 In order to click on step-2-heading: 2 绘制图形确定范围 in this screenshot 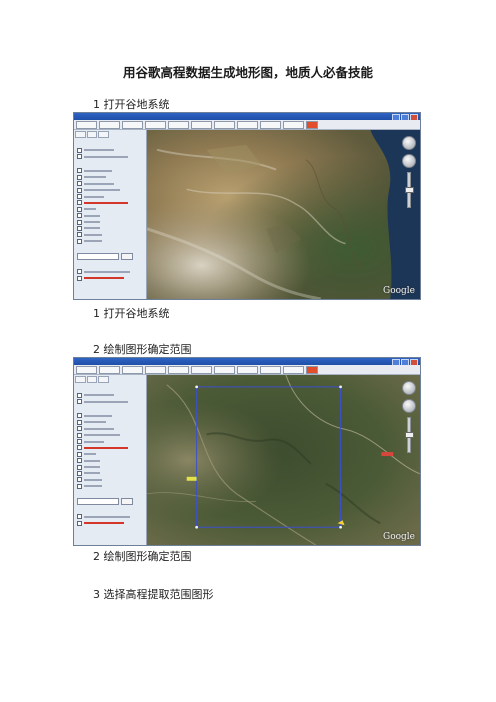, I will do `click(142, 349)`.